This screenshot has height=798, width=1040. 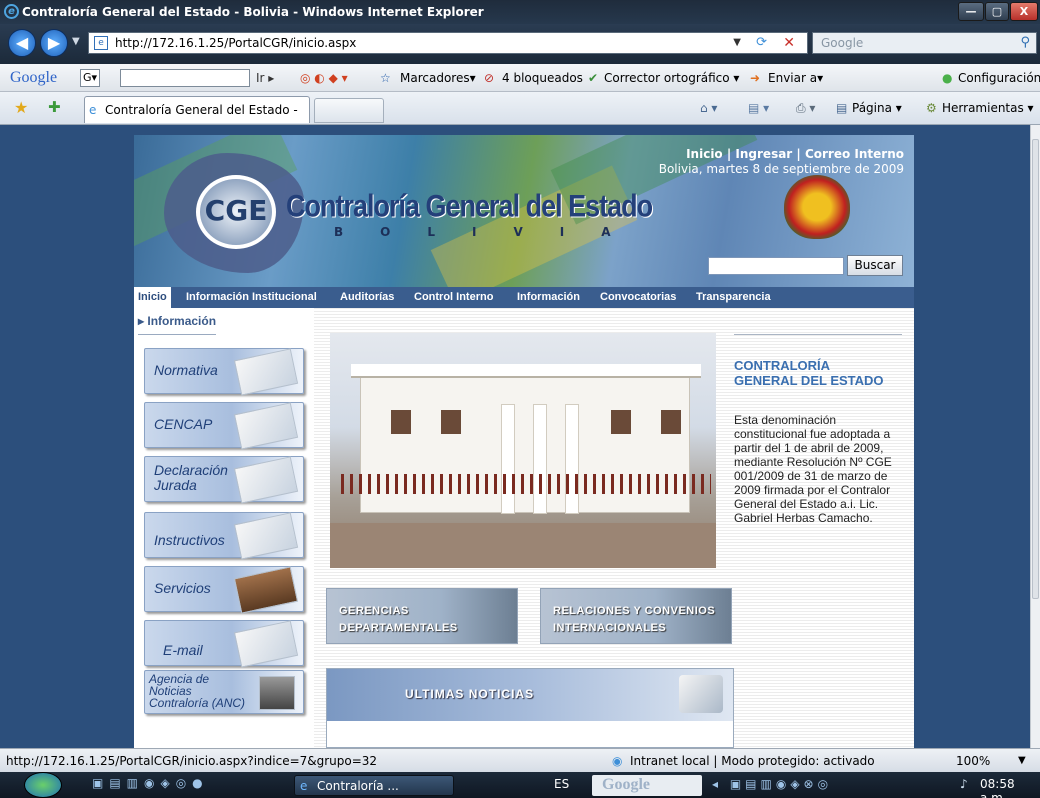 What do you see at coordinates (177, 321) in the screenshot?
I see `breadcrumb: ▸ Información` at bounding box center [177, 321].